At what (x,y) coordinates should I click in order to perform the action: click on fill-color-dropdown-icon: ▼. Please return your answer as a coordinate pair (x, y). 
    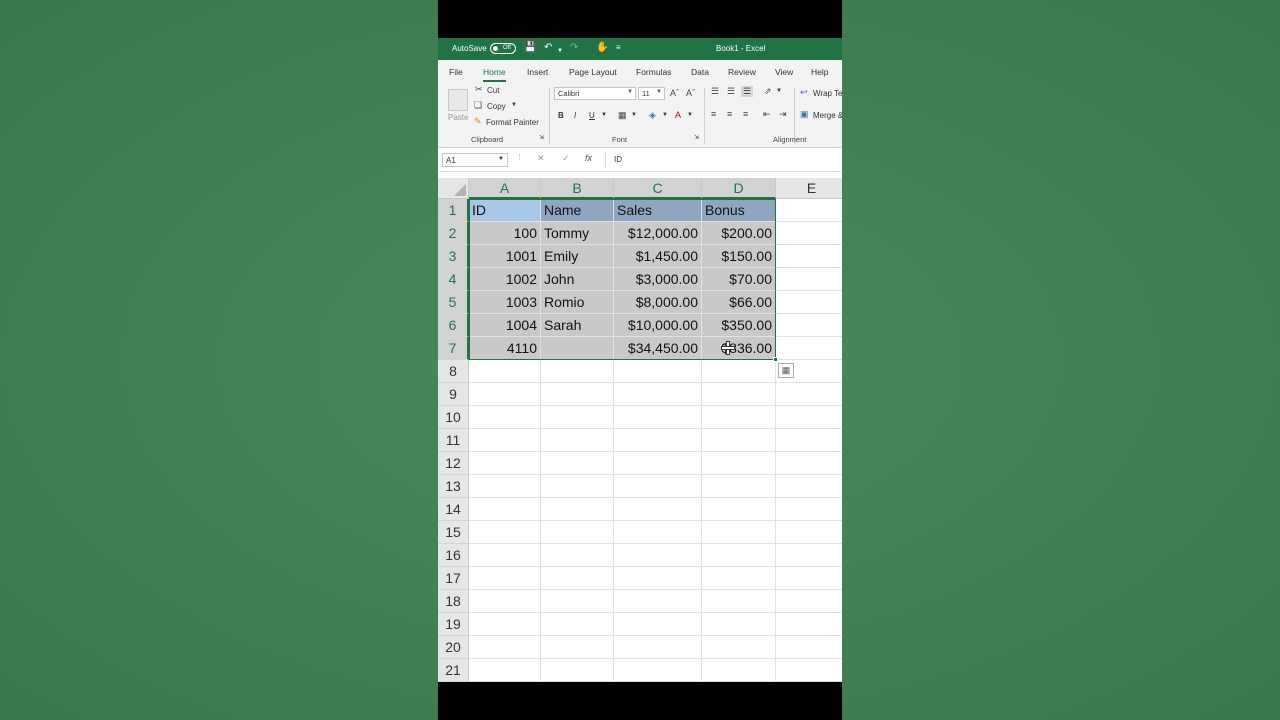
    Looking at the image, I should click on (665, 115).